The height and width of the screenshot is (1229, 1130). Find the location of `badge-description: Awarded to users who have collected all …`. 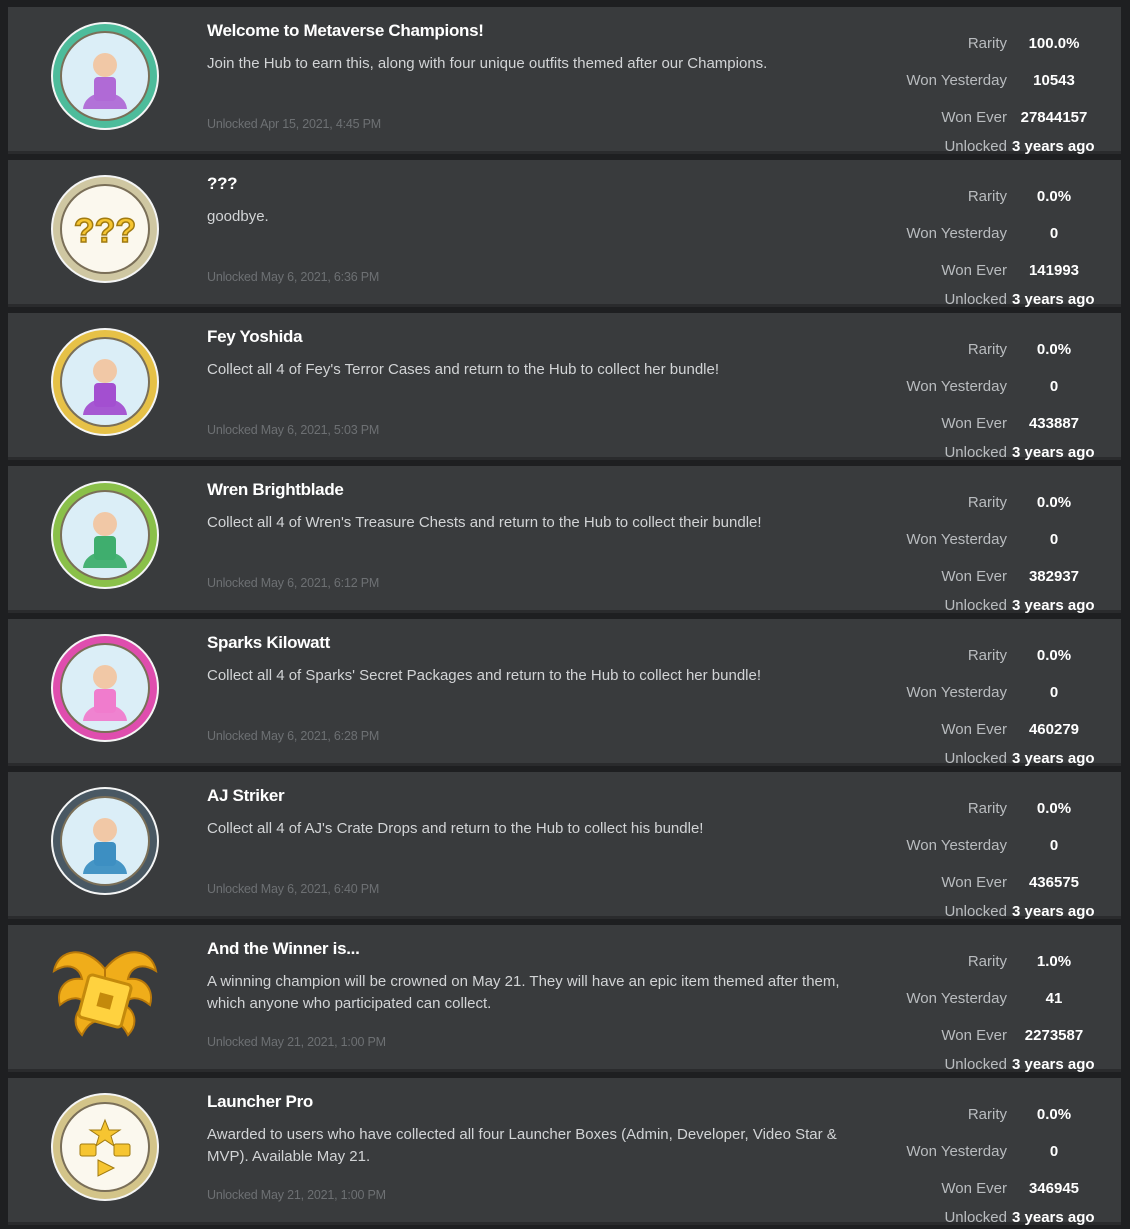

badge-description: Awarded to users who have collected all … is located at coordinates (522, 1145).